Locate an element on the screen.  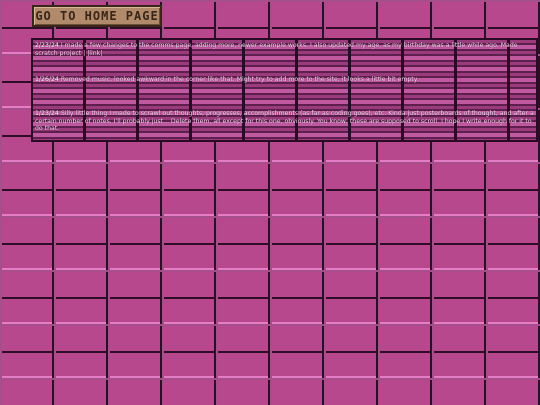
note-date: 2/23/24 is located at coordinates (47, 45).